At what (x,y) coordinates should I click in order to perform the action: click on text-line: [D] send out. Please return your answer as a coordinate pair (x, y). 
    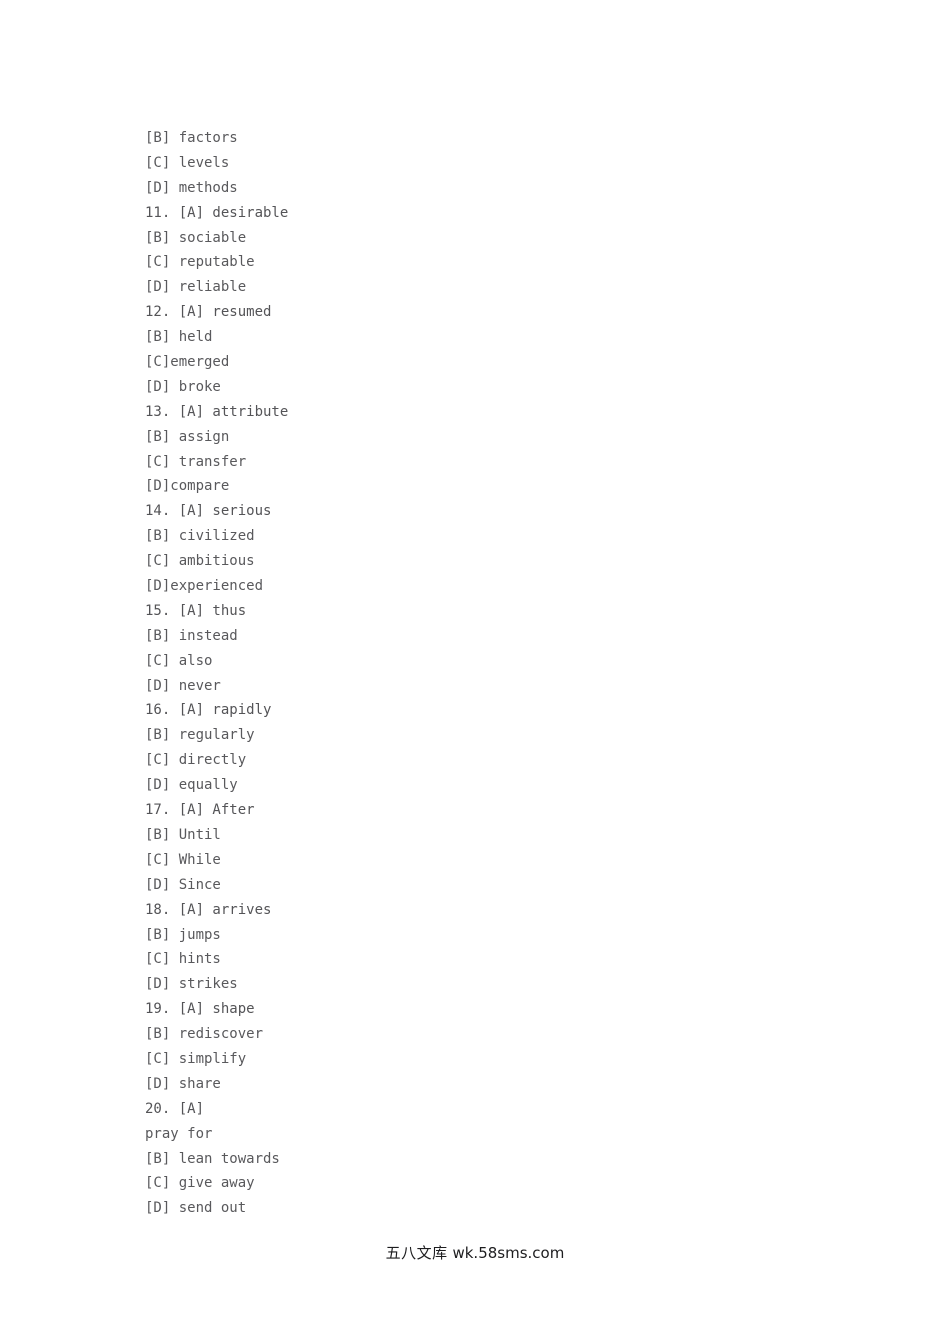
    Looking at the image, I should click on (196, 1208).